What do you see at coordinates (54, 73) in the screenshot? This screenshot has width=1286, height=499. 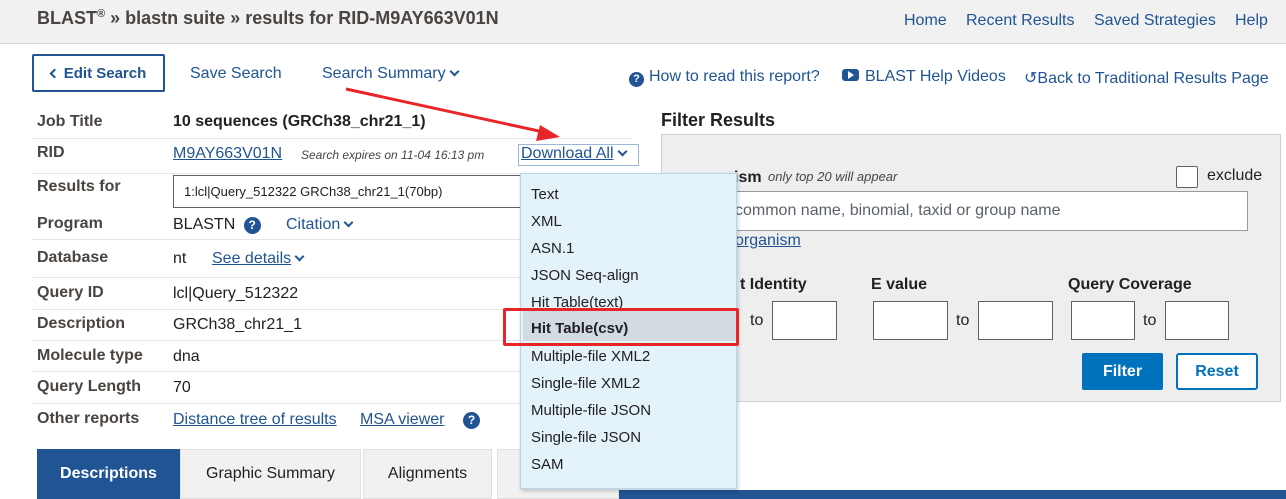 I see `chevron-left-icon` at bounding box center [54, 73].